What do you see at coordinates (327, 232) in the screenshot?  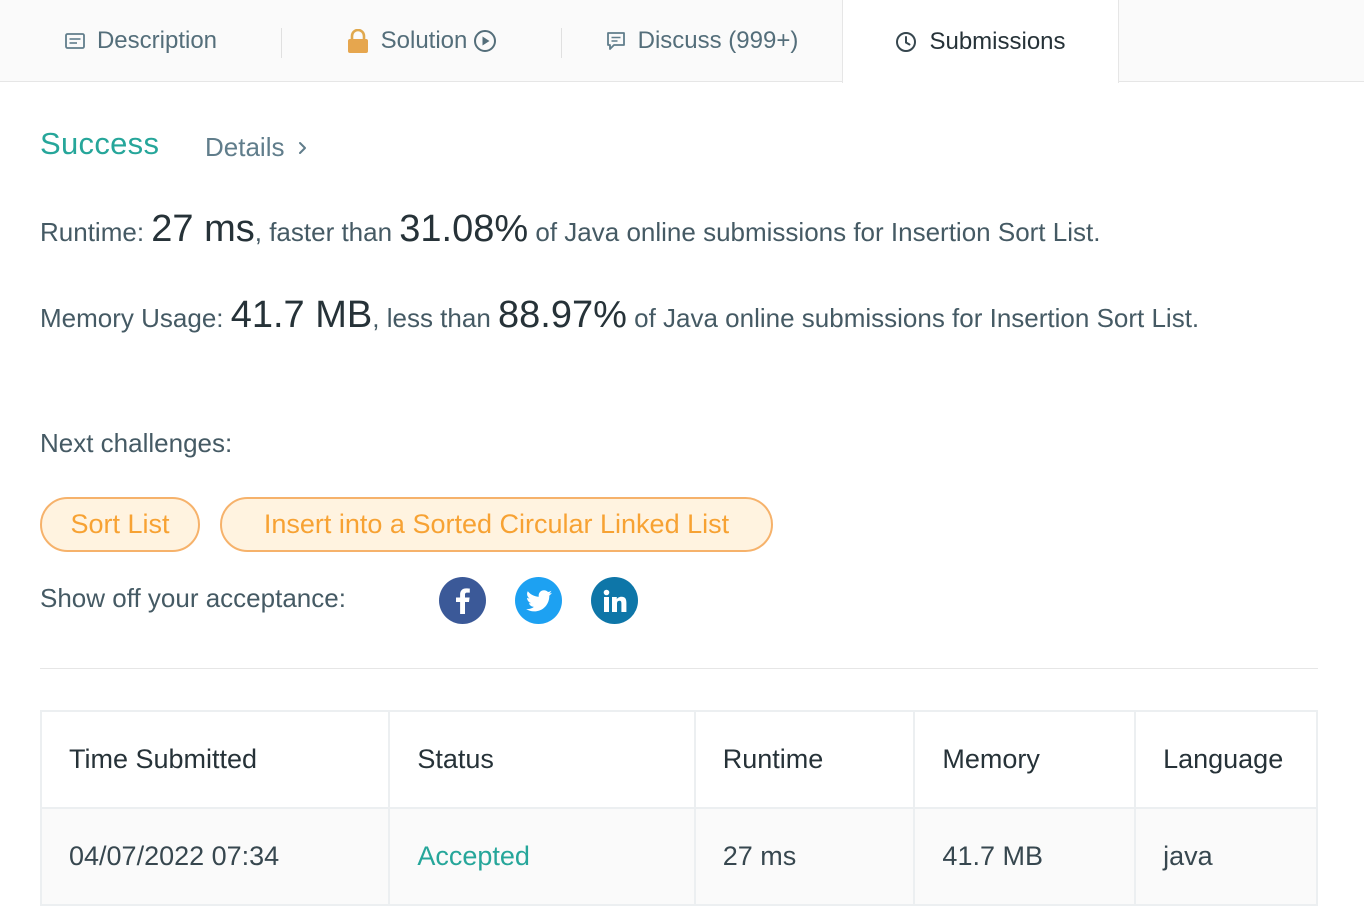 I see `runtime-mid: , faster than` at bounding box center [327, 232].